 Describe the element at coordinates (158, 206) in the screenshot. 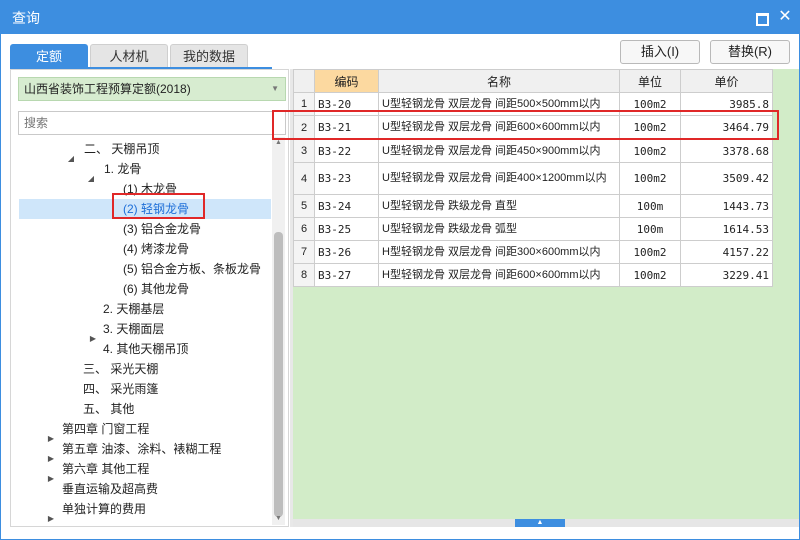

I see `highlight-box-tree` at that location.